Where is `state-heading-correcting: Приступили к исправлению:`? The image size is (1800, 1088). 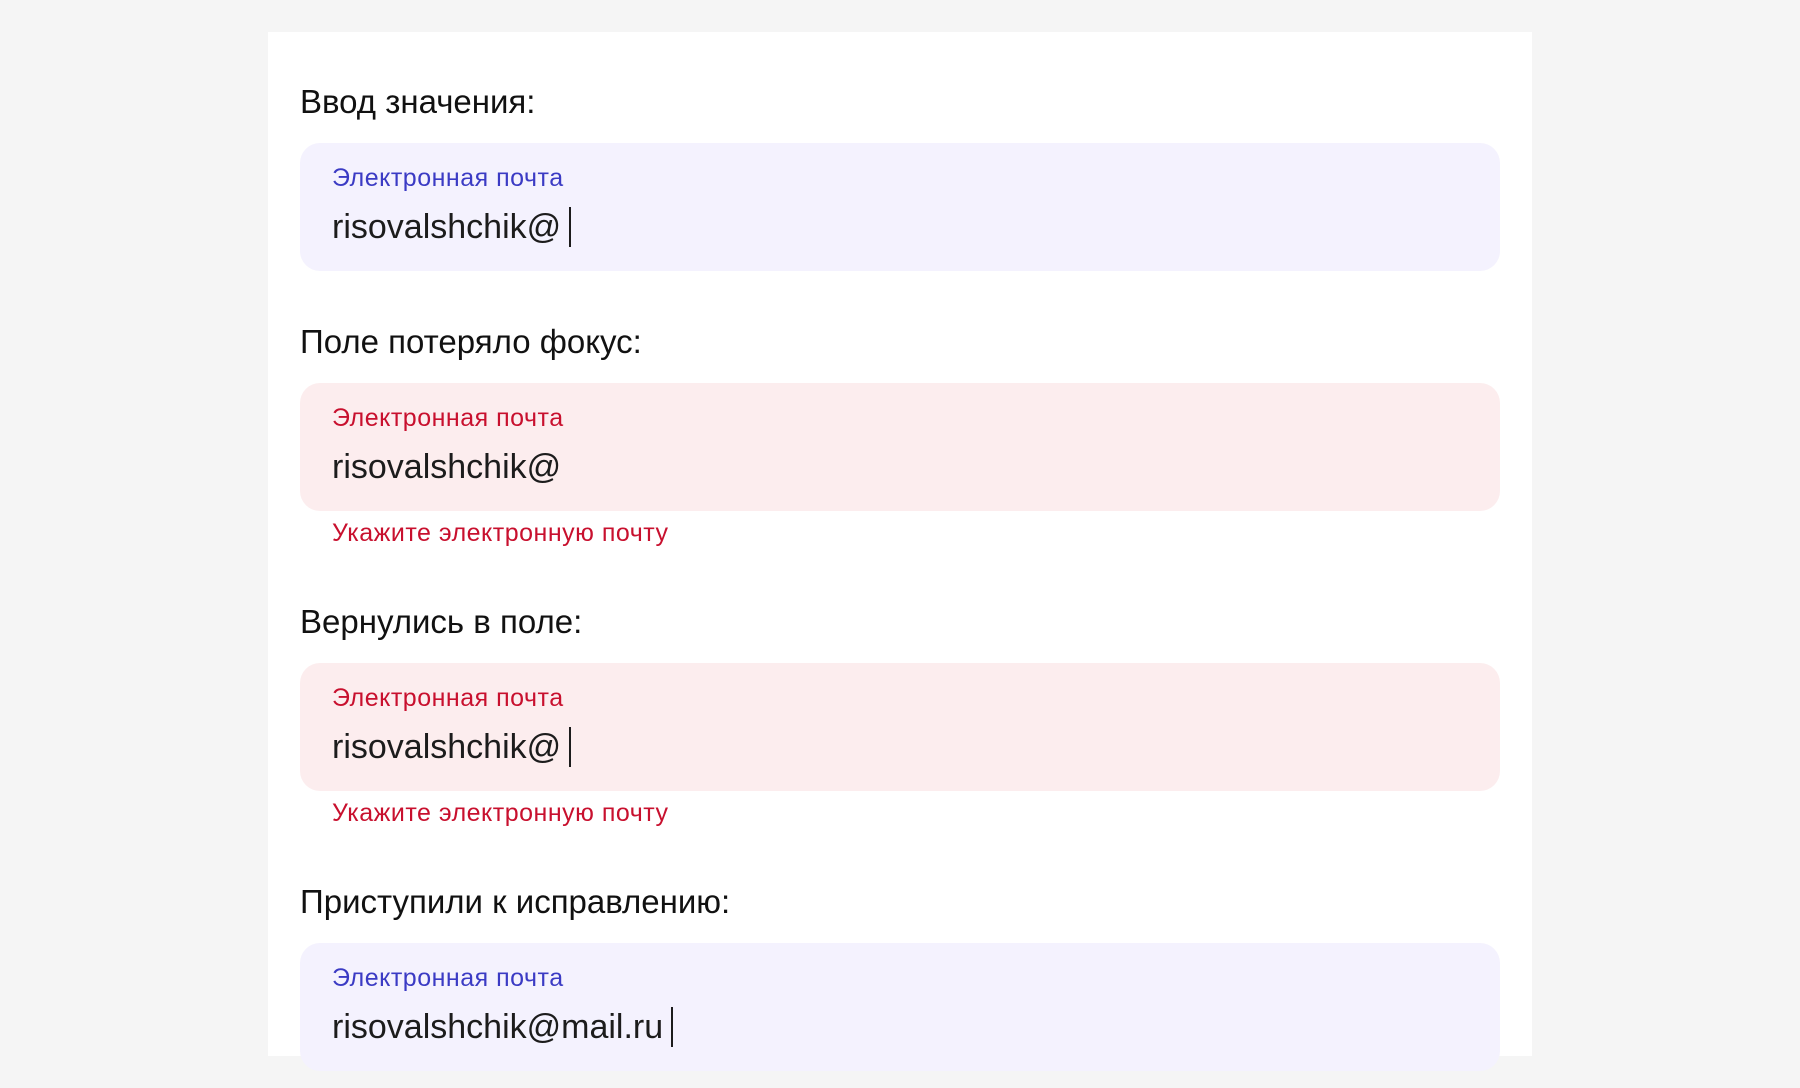
state-heading-correcting: Приступили к исправлению: is located at coordinates (515, 901).